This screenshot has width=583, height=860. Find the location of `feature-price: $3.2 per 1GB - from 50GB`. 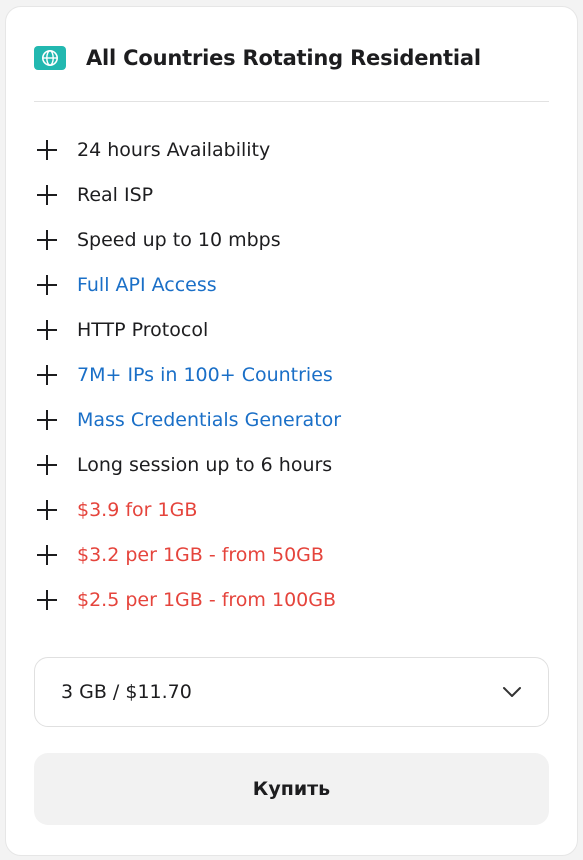

feature-price: $3.2 per 1GB - from 50GB is located at coordinates (200, 554).